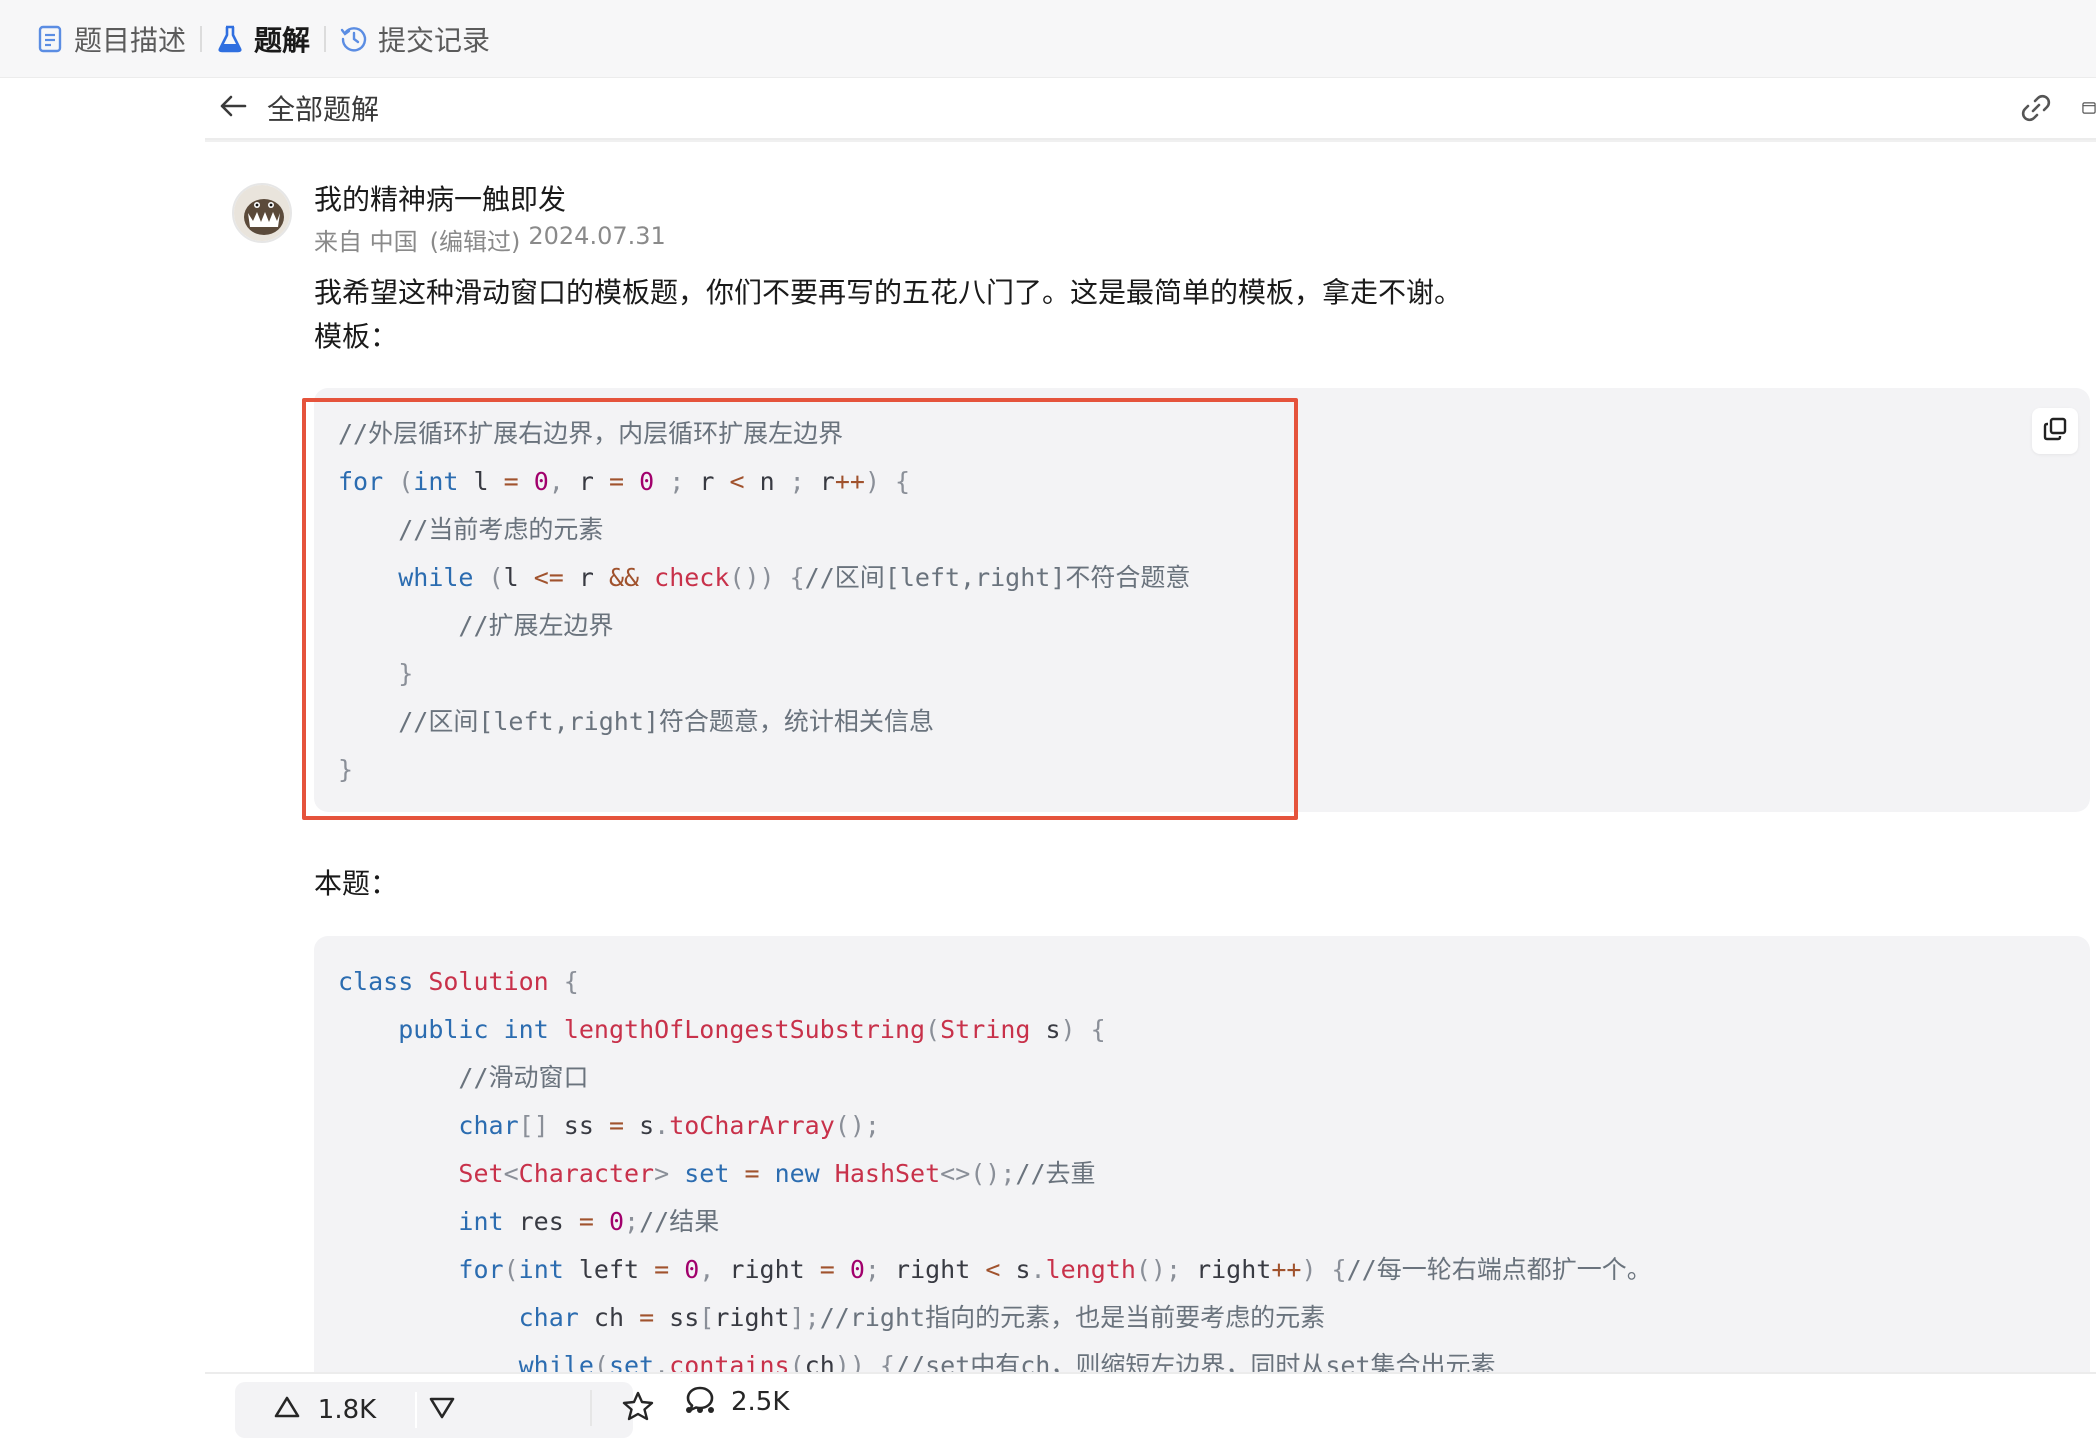 Image resolution: width=2096 pixels, height=1438 pixels. I want to click on section-label: 本题：, so click(356, 883).